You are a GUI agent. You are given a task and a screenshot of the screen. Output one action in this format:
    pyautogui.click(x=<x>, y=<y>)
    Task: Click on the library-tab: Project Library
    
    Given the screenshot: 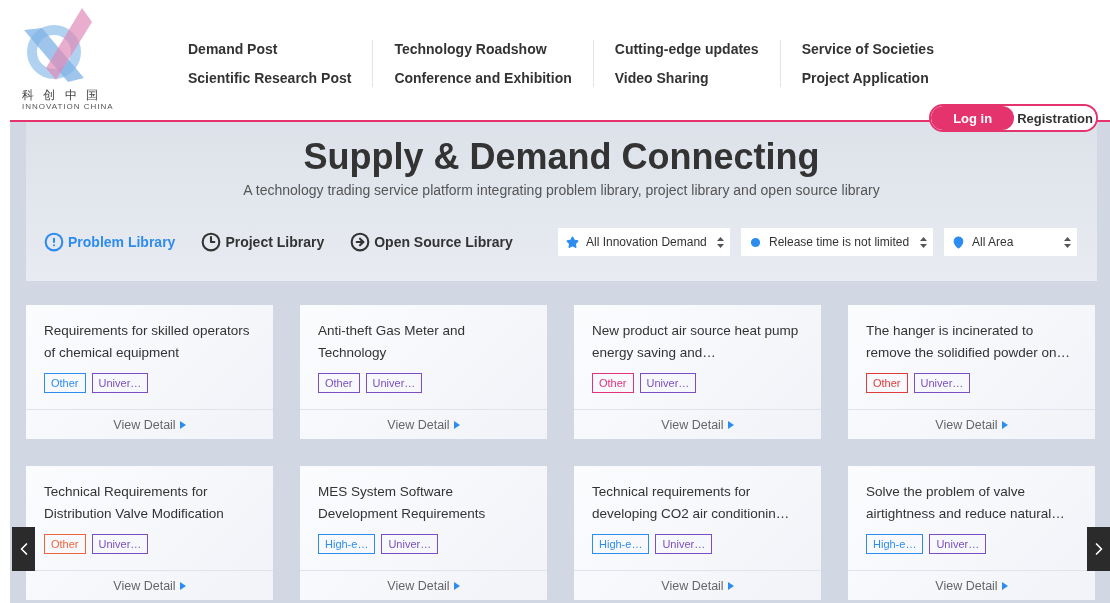 What is the action you would take?
    pyautogui.click(x=263, y=242)
    